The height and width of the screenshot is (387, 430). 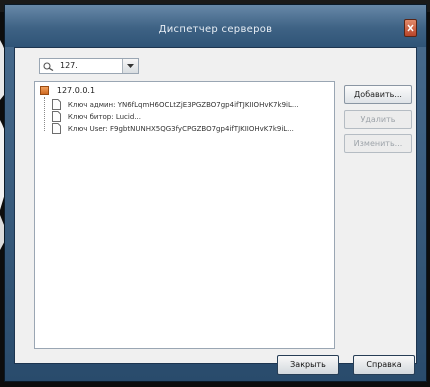 What do you see at coordinates (76, 90) in the screenshot?
I see `tree-root-label: 127.0.0.1` at bounding box center [76, 90].